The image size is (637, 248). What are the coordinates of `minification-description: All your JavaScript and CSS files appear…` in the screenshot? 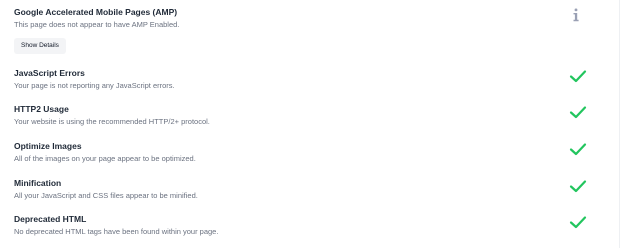 It's located at (106, 195).